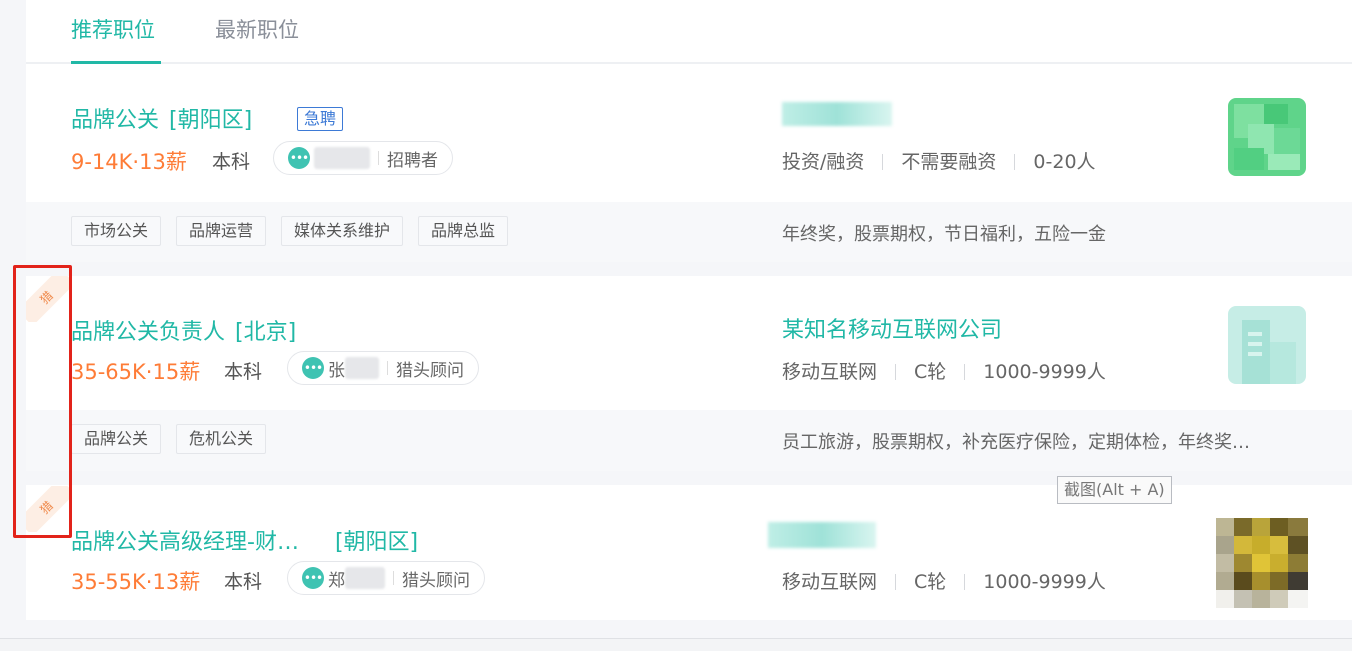 The height and width of the screenshot is (651, 1352). Describe the element at coordinates (386, 578) in the screenshot. I see `recruiter-chat-button: ••• 郑 猎头顾问` at that location.